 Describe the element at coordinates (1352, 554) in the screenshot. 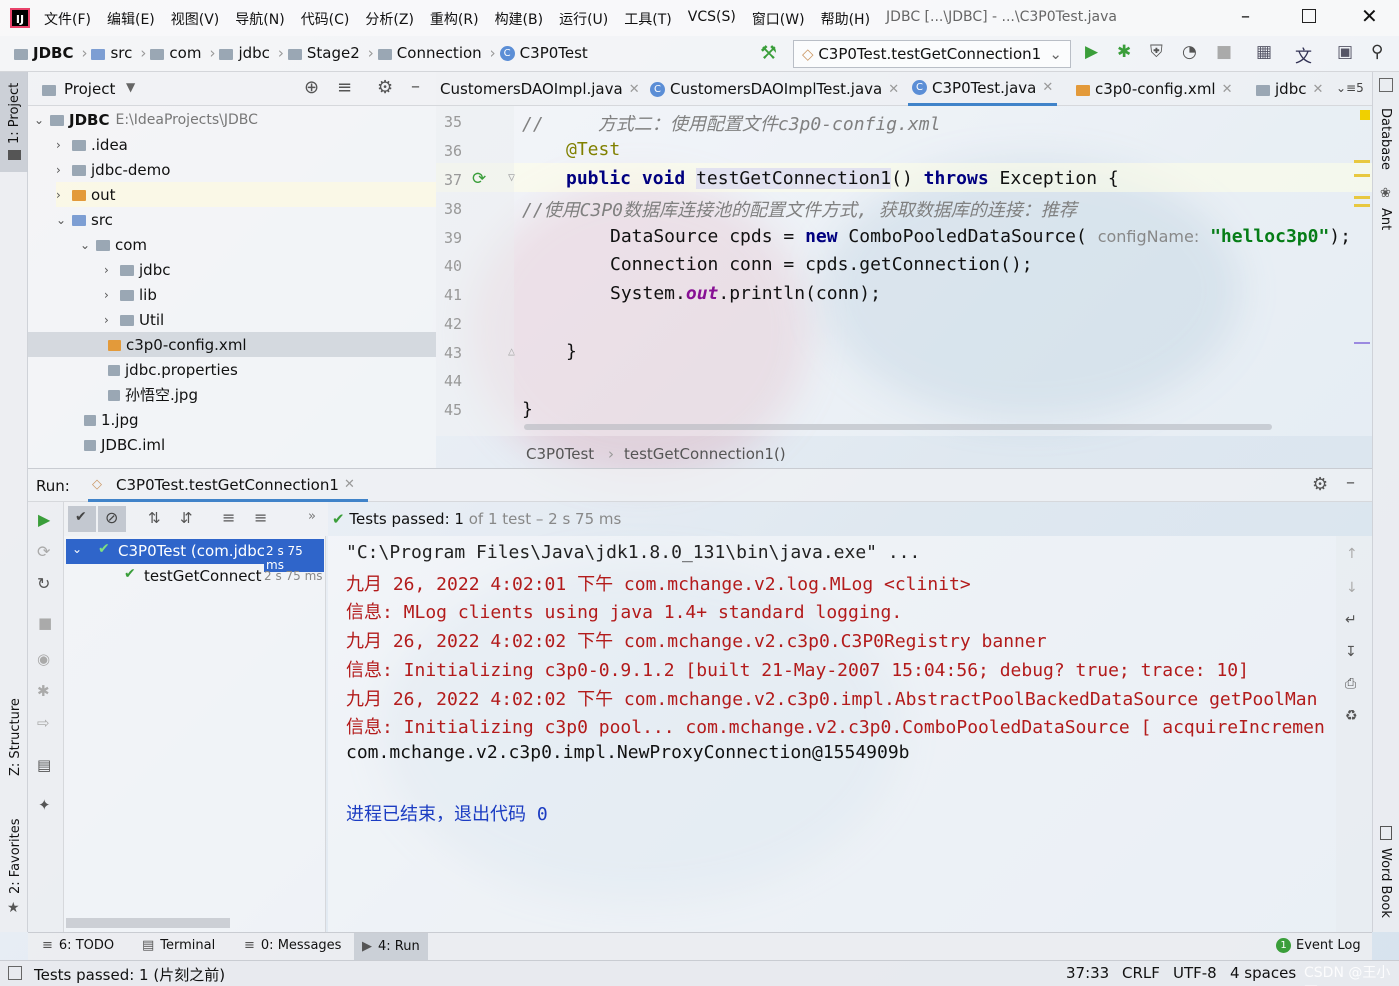

I see `up-arrow-icon: ↑` at that location.